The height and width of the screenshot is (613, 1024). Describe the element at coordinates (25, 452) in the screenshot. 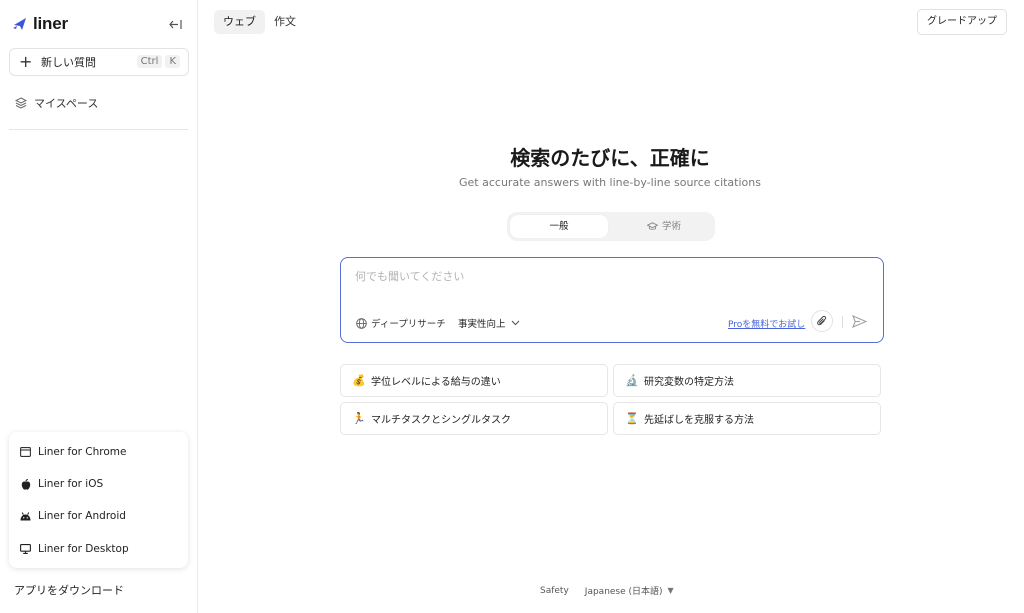

I see `browser-window-icon` at that location.